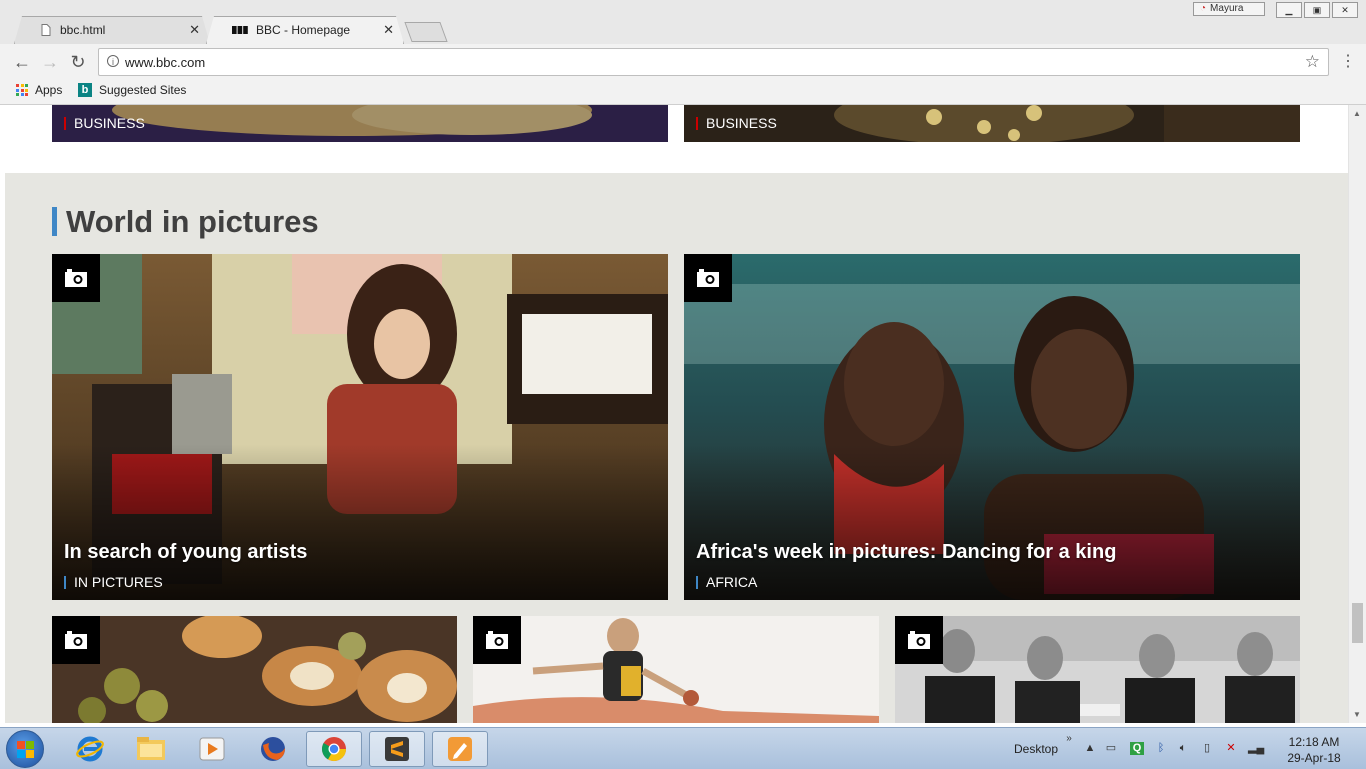 This screenshot has height=769, width=1366. I want to click on scrollbar-thumb, so click(1357, 623).